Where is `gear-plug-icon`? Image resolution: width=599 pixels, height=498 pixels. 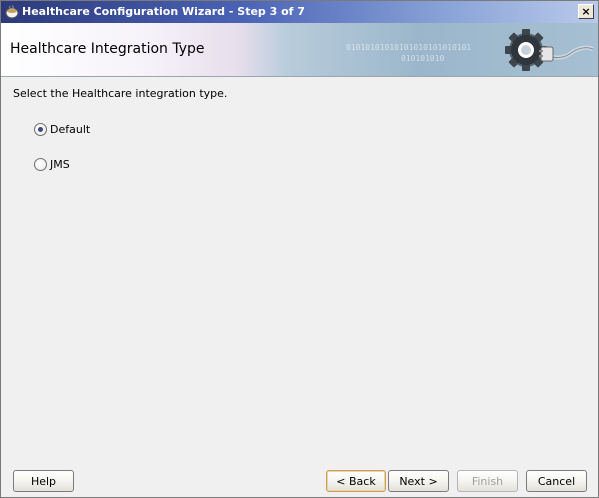 gear-plug-icon is located at coordinates (547, 49).